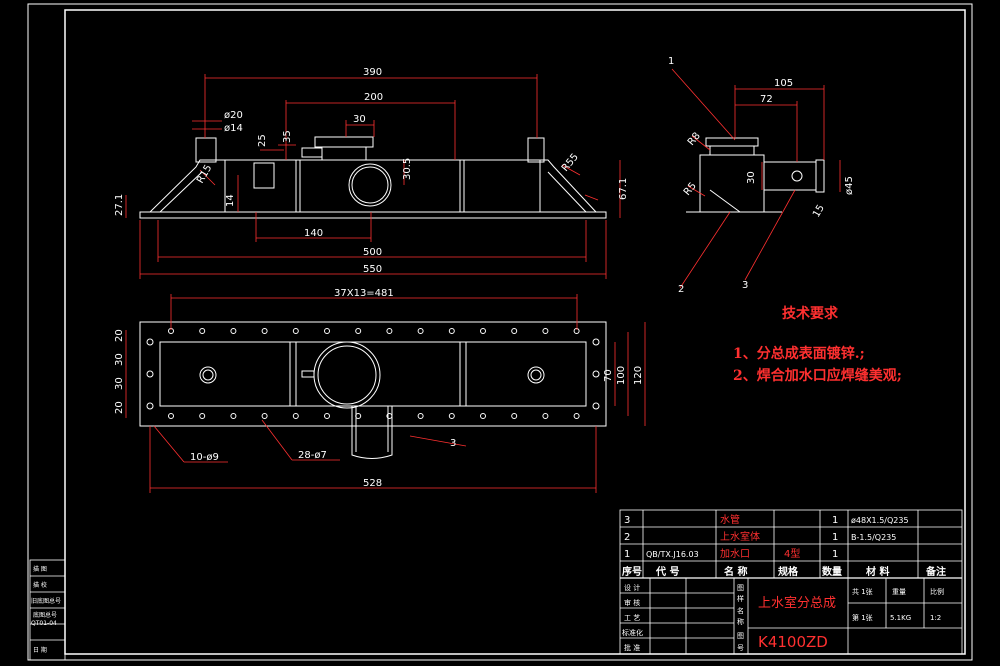 The width and height of the screenshot is (1000, 666). I want to click on hdr-qty: 数量, so click(832, 571).